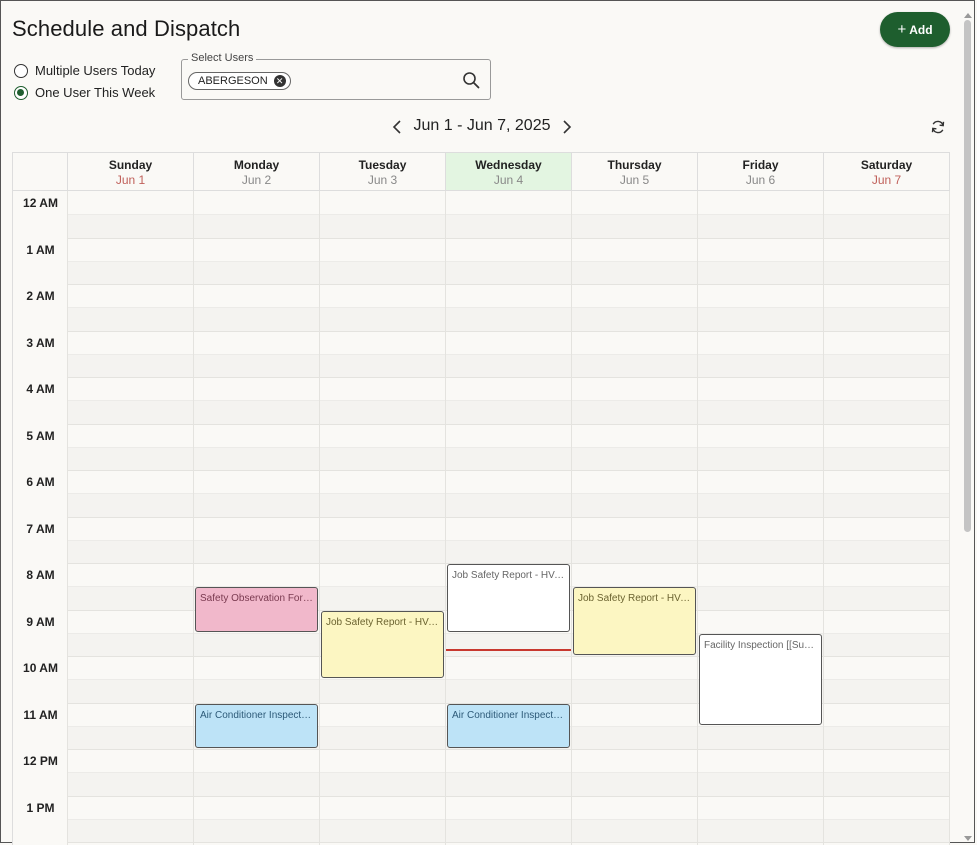 This screenshot has height=845, width=977. I want to click on time-label: 2 AM, so click(40, 296).